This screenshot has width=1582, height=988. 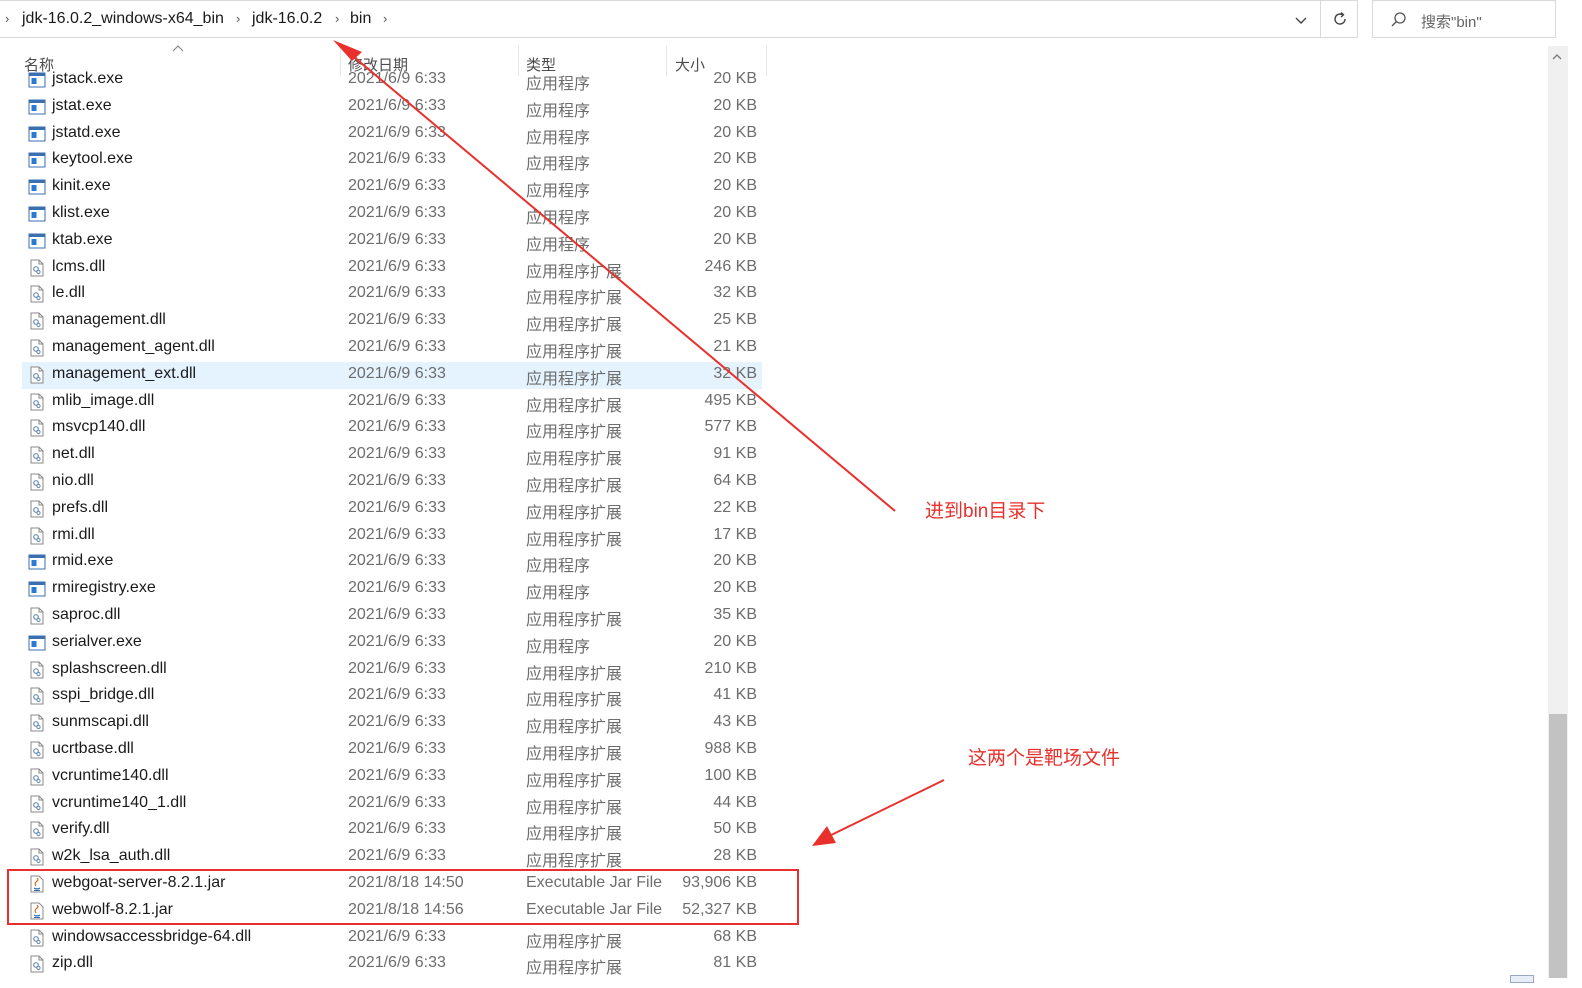 I want to click on file-name: net.dll, so click(x=73, y=454).